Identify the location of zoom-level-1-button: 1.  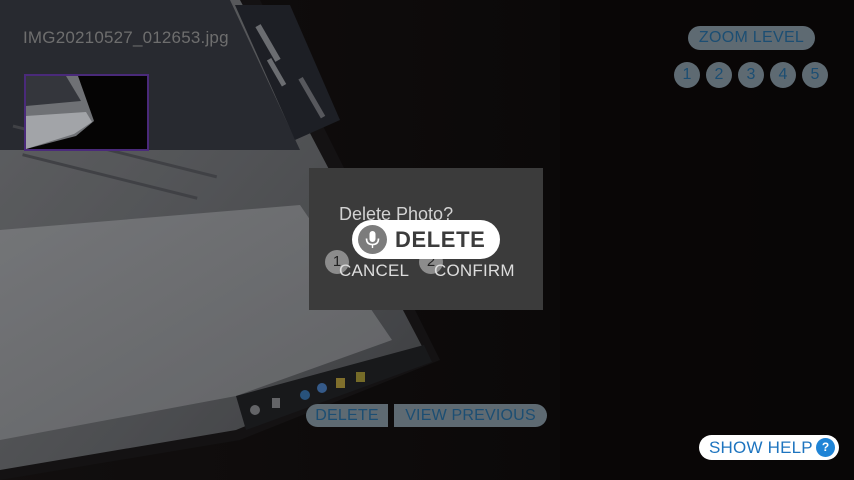
(687, 75).